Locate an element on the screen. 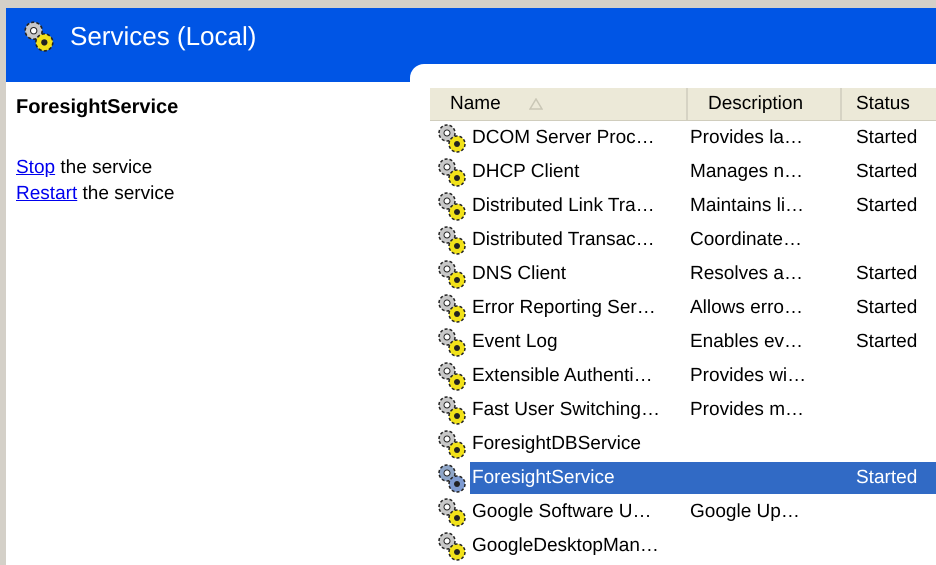 Image resolution: width=936 pixels, height=565 pixels. service-row: Event Log Enables ev… Started is located at coordinates (703, 342).